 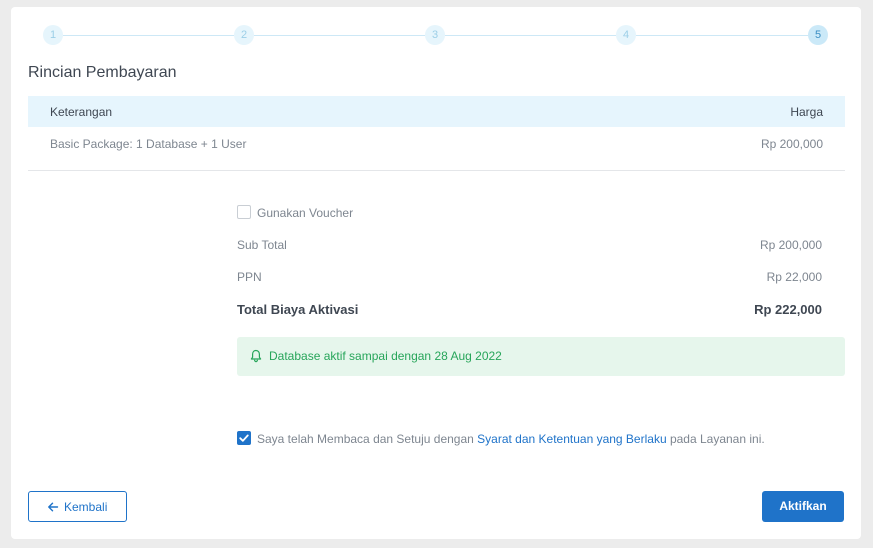 I want to click on stepper: 1 2 3 4 5, so click(x=436, y=37).